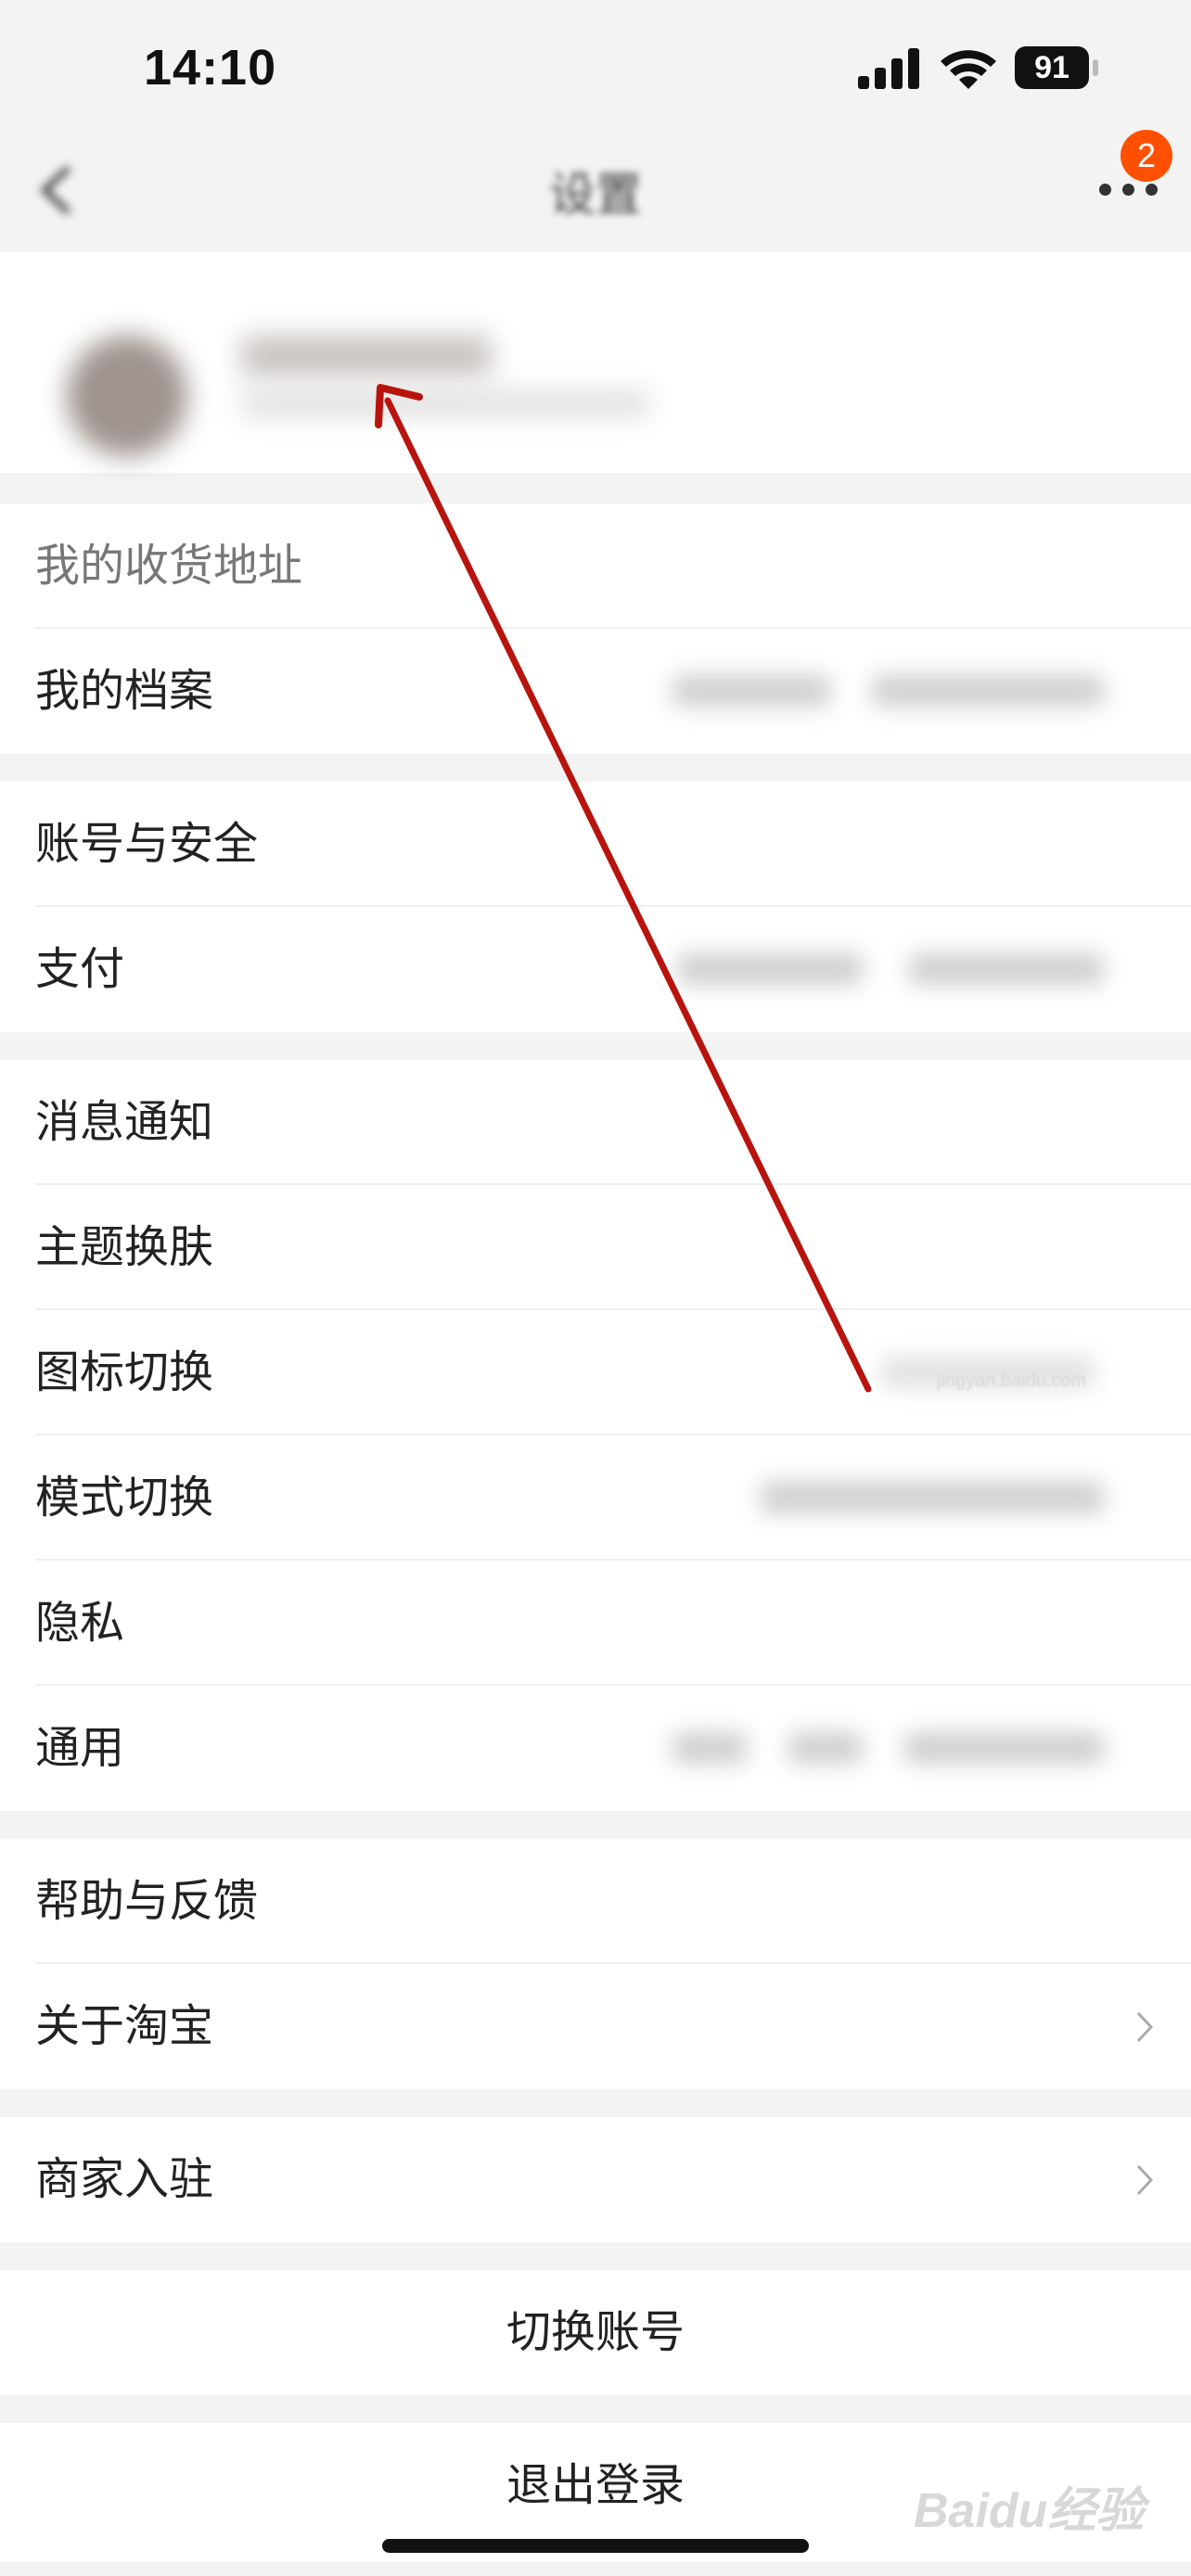 The height and width of the screenshot is (2576, 1191). What do you see at coordinates (595, 2546) in the screenshot?
I see `home-indicator` at bounding box center [595, 2546].